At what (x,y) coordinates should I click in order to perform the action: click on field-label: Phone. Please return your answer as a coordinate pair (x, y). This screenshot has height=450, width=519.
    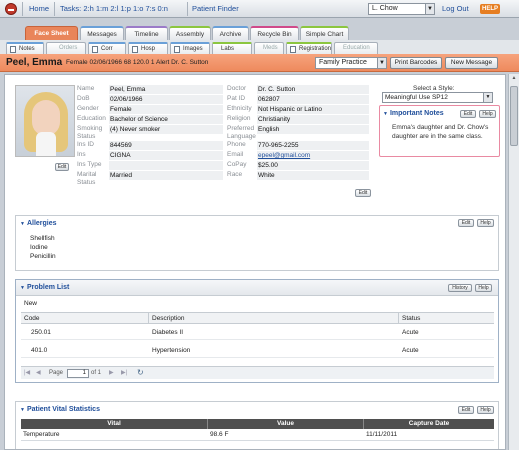
    Looking at the image, I should click on (236, 144).